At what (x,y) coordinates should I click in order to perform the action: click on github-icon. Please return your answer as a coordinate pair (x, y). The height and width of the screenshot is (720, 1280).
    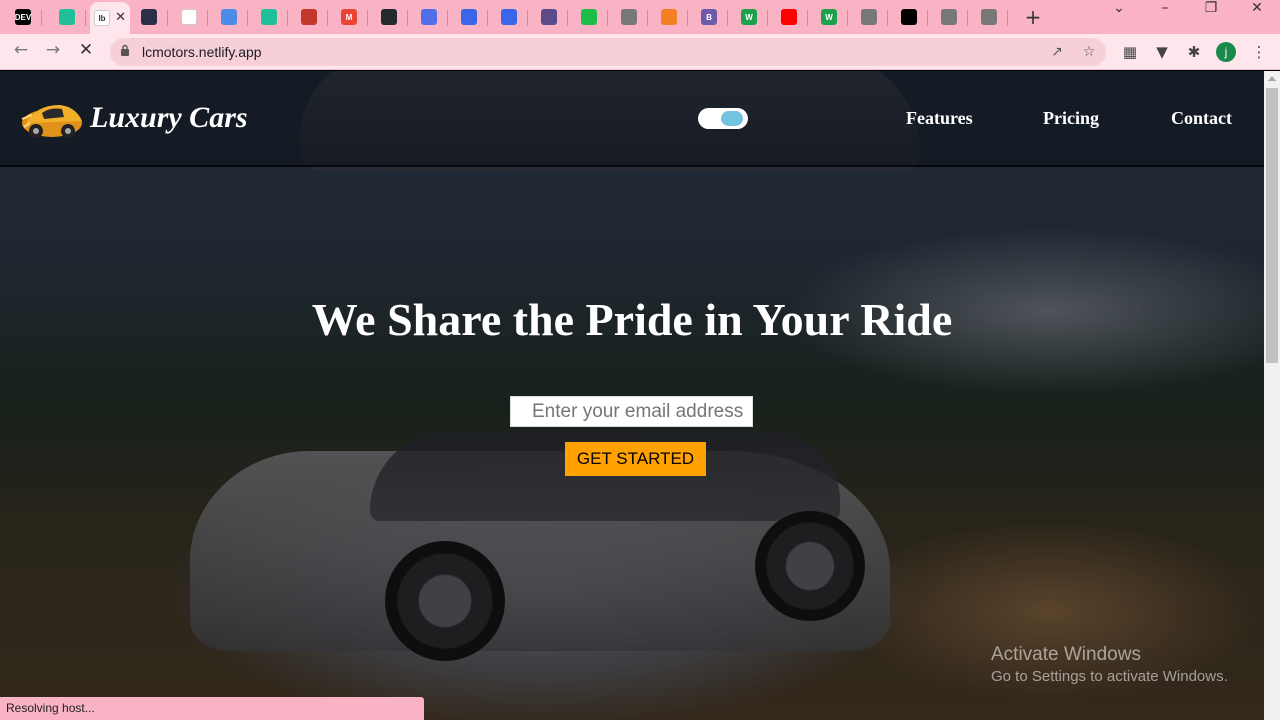
    Looking at the image, I should click on (389, 17).